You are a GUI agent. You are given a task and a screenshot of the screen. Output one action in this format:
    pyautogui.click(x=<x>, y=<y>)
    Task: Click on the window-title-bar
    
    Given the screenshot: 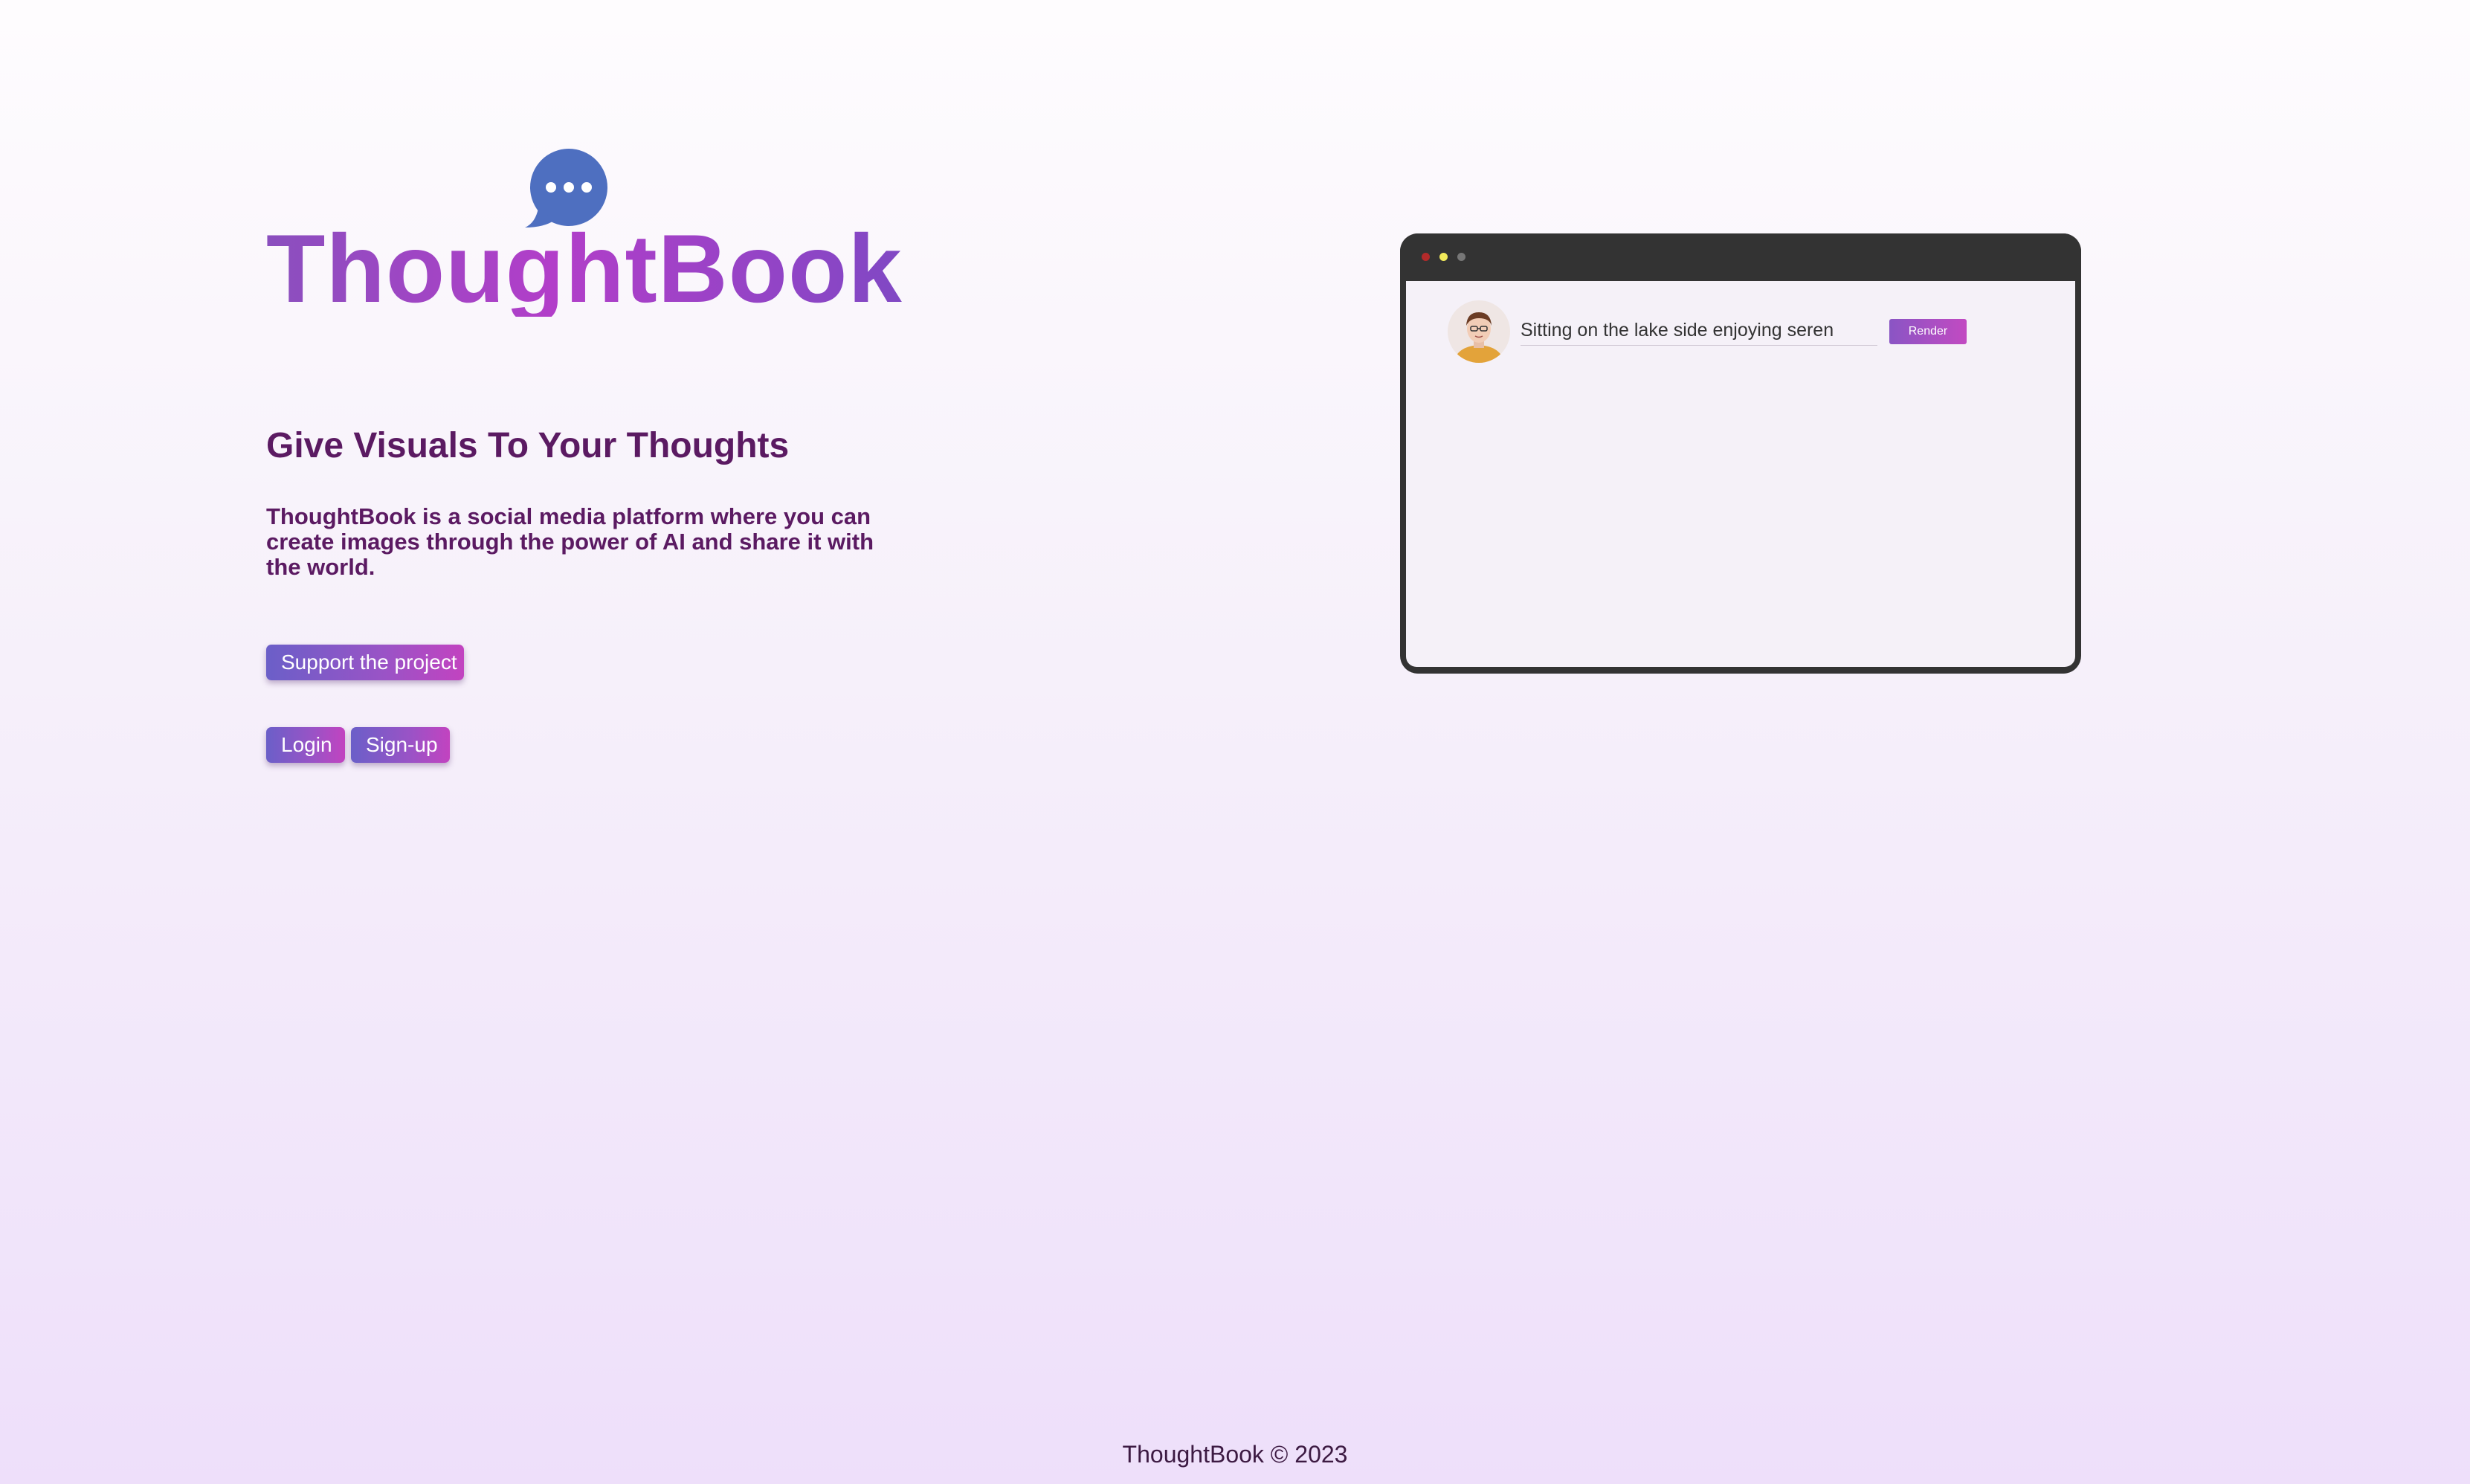 What is the action you would take?
    pyautogui.click(x=1741, y=257)
    